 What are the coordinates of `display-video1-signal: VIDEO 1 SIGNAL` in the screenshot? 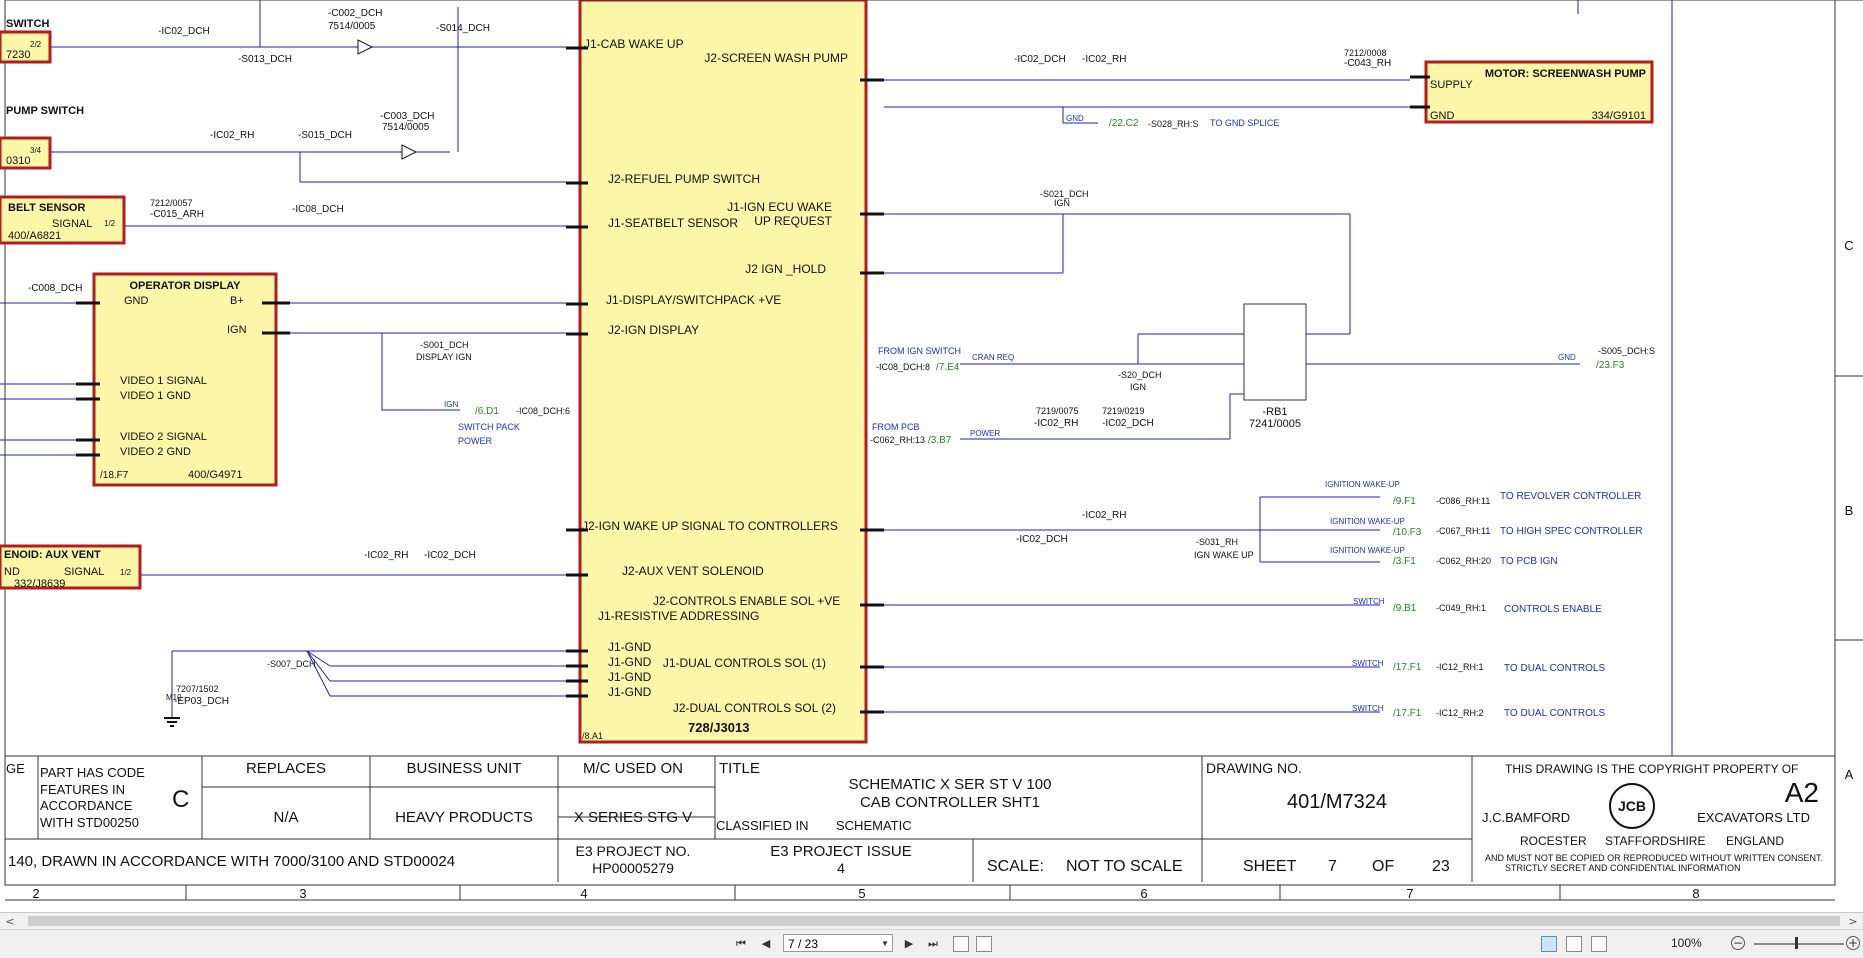 It's located at (163, 381).